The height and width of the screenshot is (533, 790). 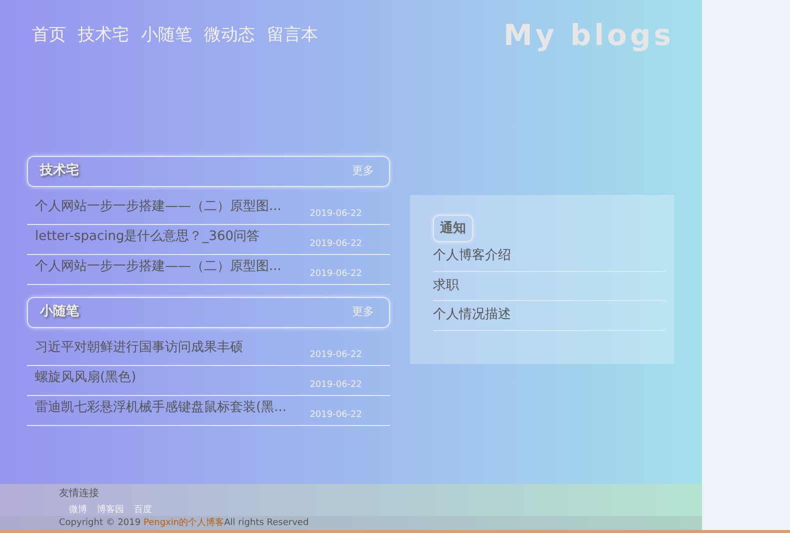 I want to click on copyright-text: Copyright © 2019 Pengxin的个人博客All rights Reserved, so click(x=351, y=523).